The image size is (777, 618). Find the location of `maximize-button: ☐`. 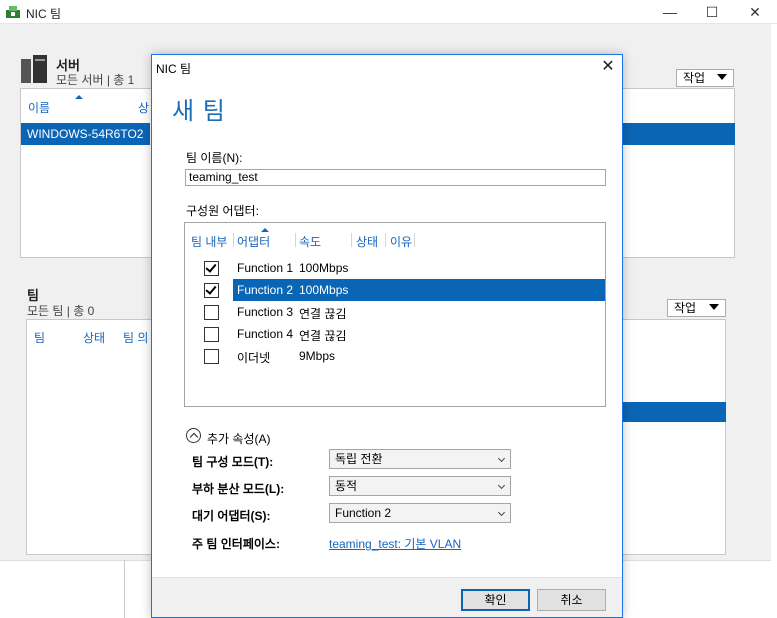

maximize-button: ☐ is located at coordinates (712, 12).